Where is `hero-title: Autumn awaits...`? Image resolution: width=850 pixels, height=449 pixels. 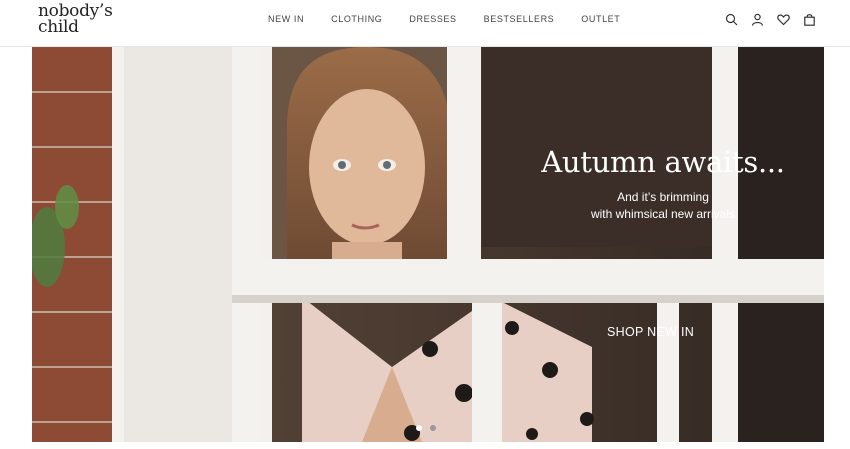 hero-title: Autumn awaits... is located at coordinates (663, 162).